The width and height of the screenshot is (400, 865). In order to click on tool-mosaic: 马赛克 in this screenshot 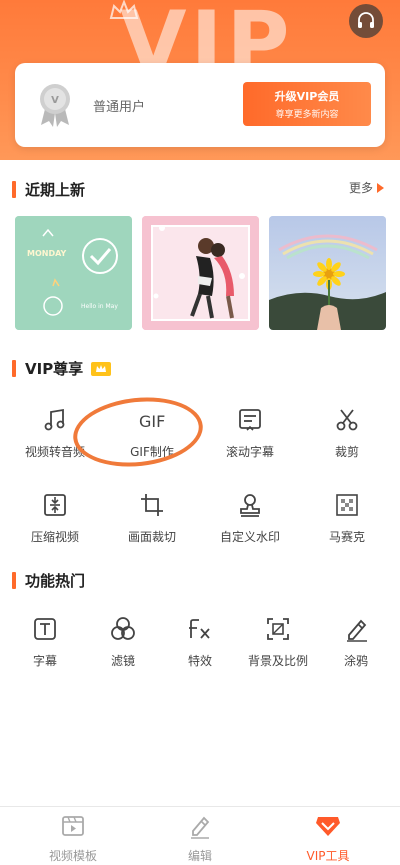, I will do `click(347, 517)`.